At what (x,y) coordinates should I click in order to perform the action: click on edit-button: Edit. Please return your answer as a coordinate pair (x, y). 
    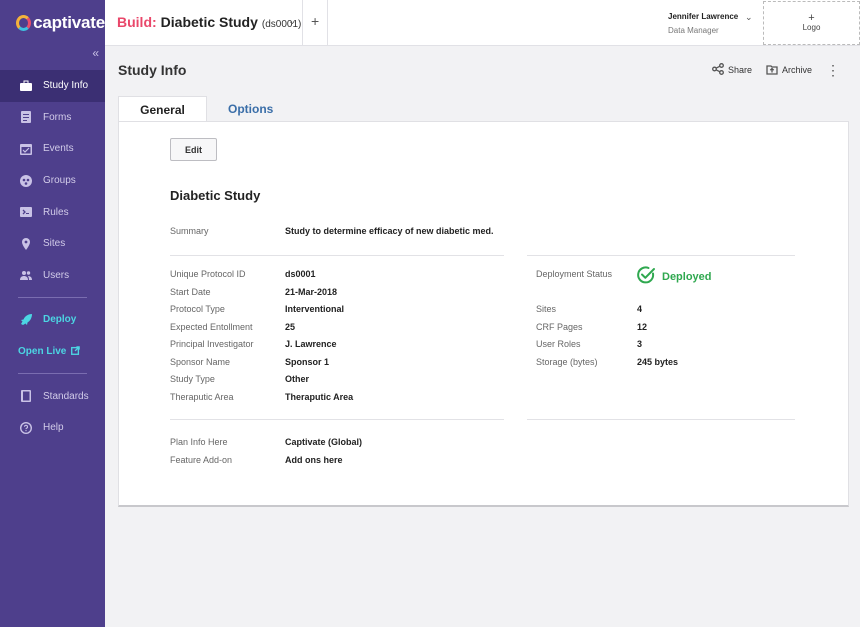
    Looking at the image, I should click on (193, 149).